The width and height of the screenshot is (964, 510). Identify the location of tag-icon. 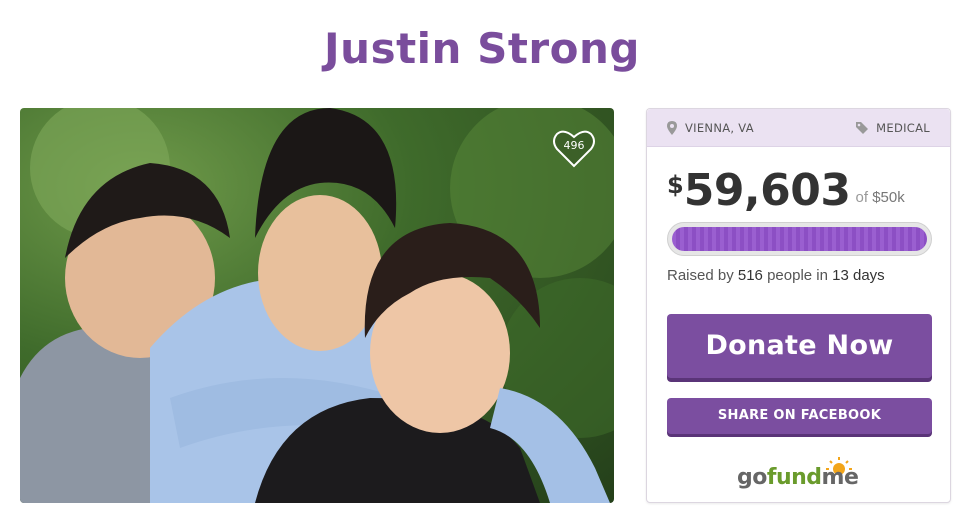
(862, 128).